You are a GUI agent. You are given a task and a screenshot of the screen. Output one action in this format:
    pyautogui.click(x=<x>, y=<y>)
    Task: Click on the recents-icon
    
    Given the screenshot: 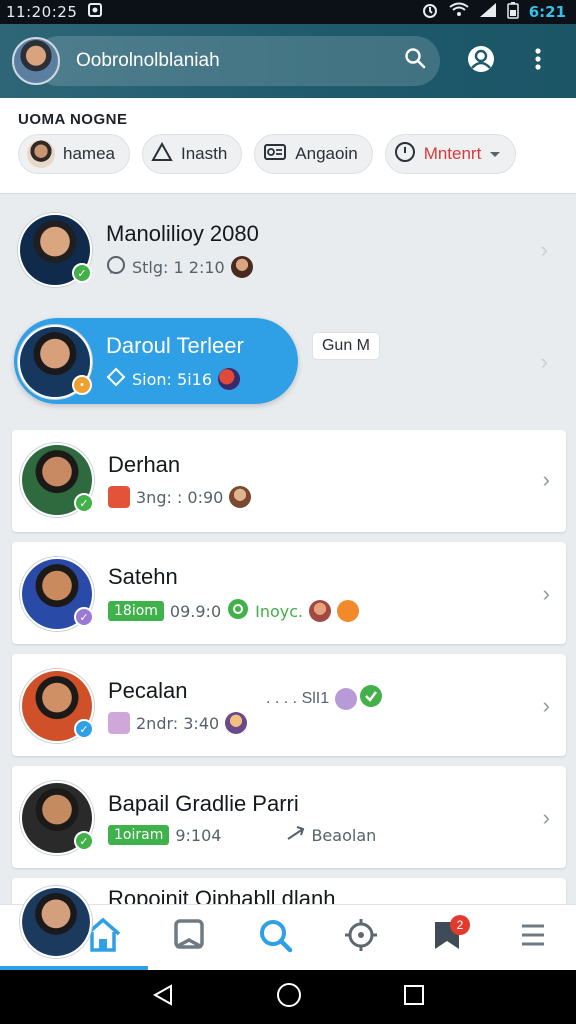 What is the action you would take?
    pyautogui.click(x=414, y=997)
    